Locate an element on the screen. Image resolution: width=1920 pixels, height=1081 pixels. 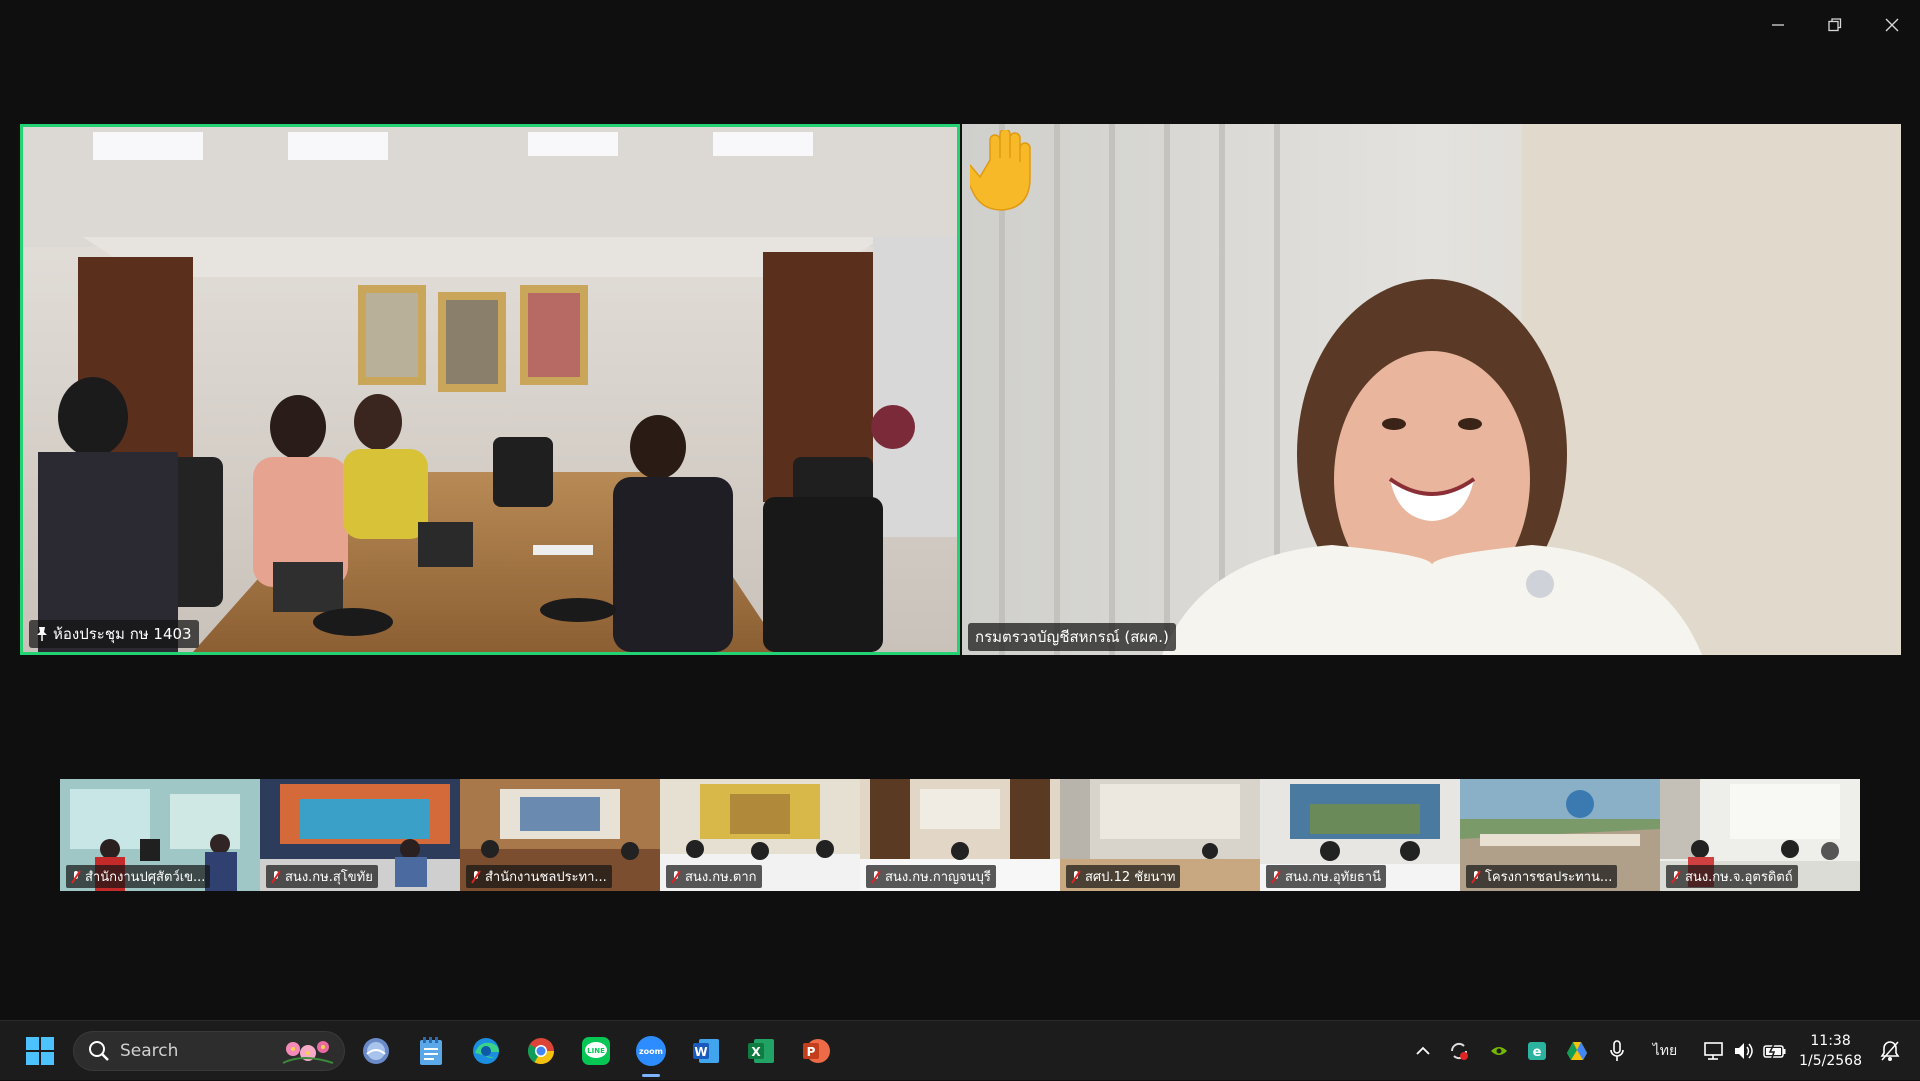
clock-date: 1/5/2568 is located at coordinates (1830, 1061).